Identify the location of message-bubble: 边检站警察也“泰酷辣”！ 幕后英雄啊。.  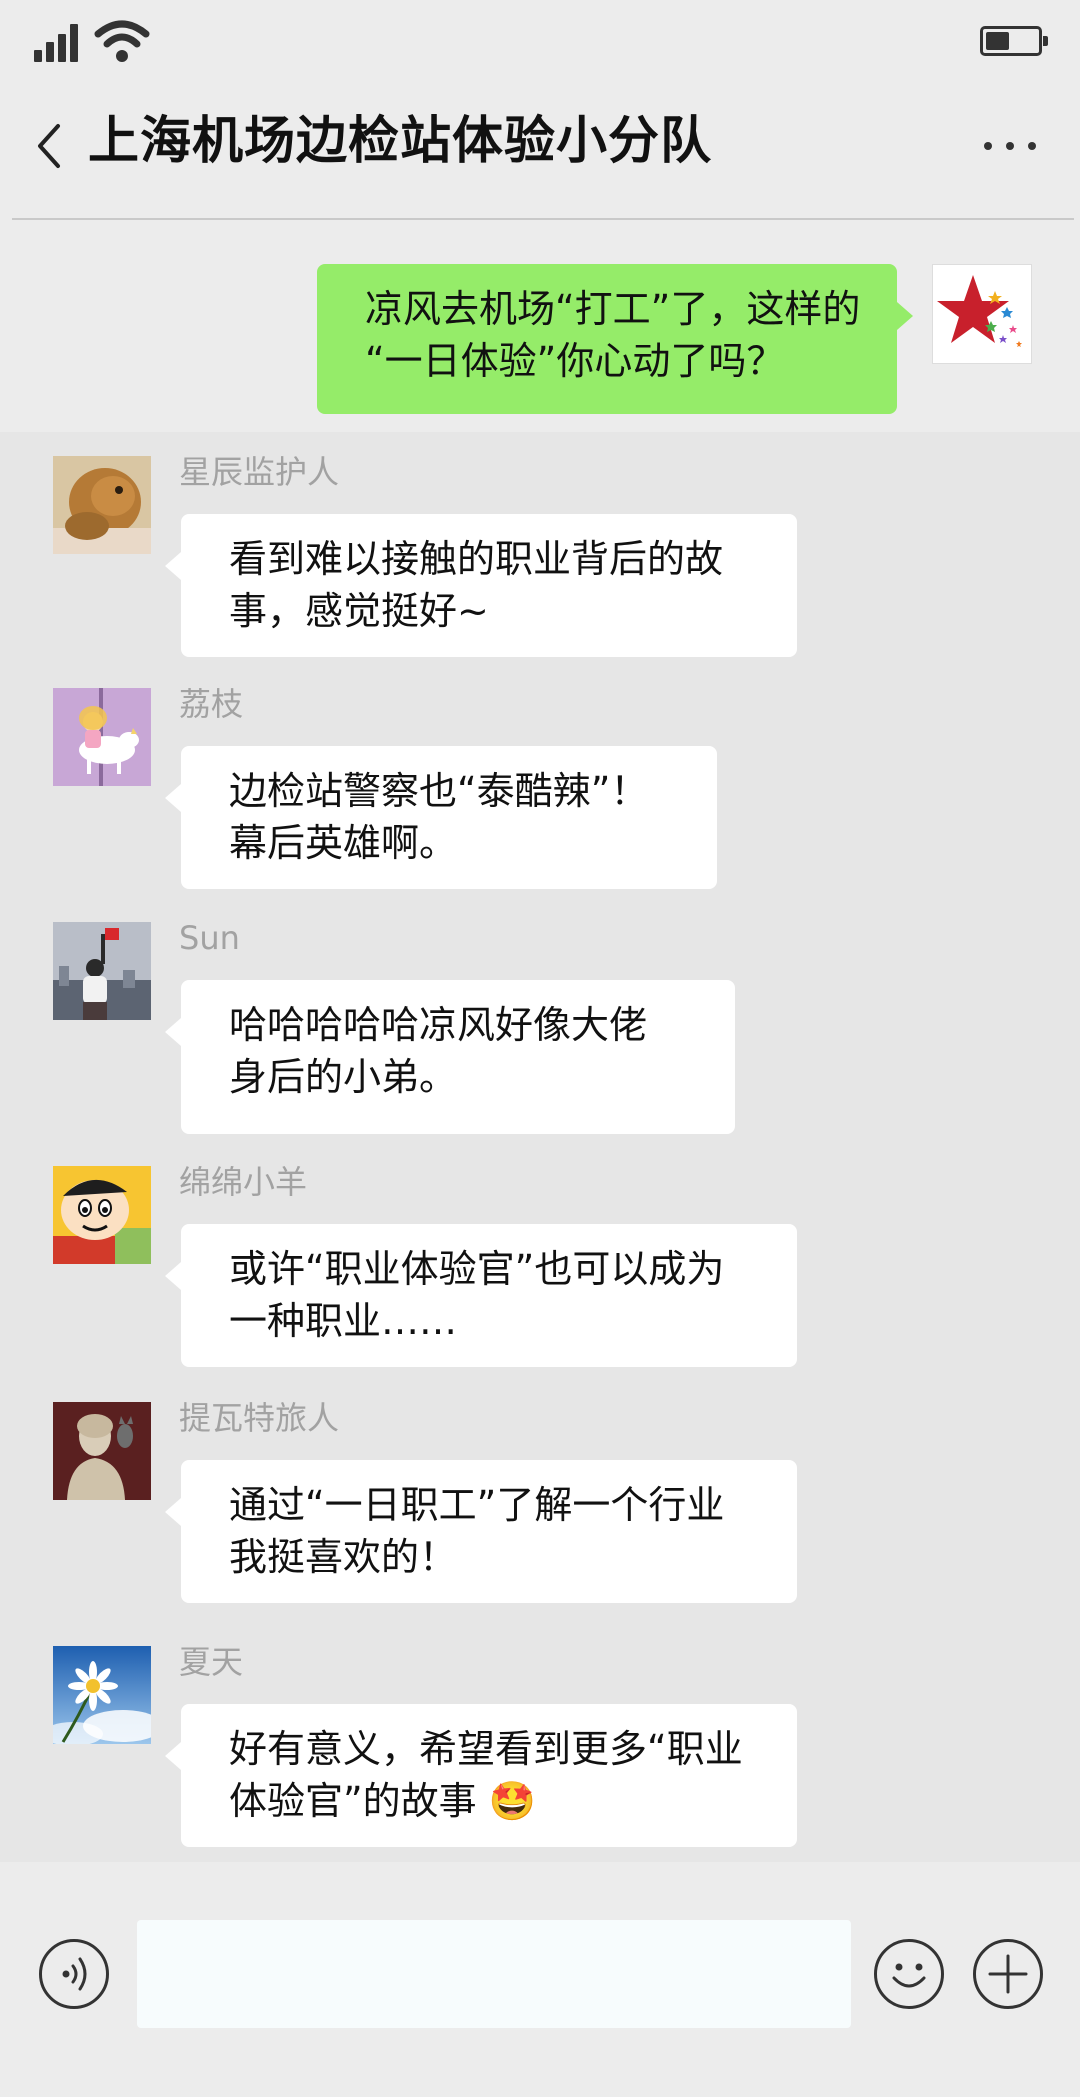
(441, 817).